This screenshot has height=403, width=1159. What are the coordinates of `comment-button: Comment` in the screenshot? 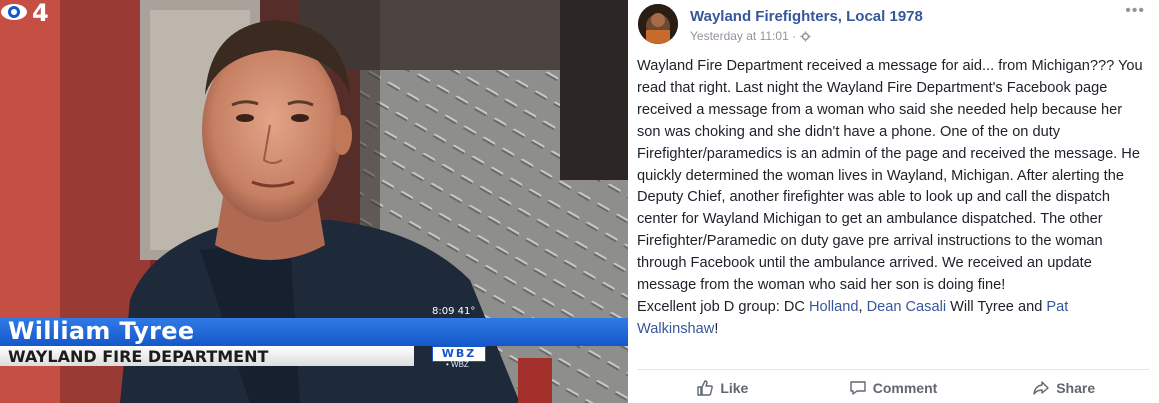 It's located at (893, 387).